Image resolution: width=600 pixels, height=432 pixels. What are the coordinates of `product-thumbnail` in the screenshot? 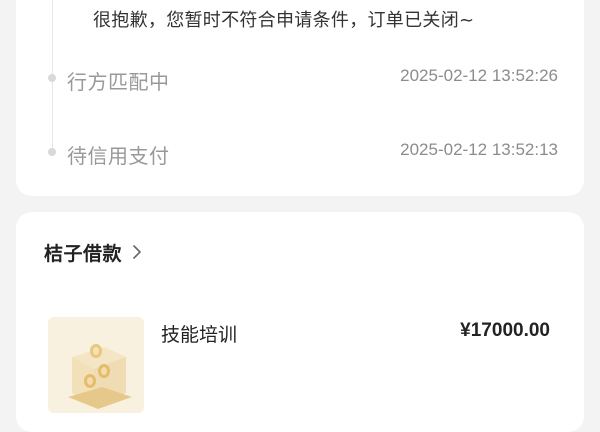 It's located at (96, 365).